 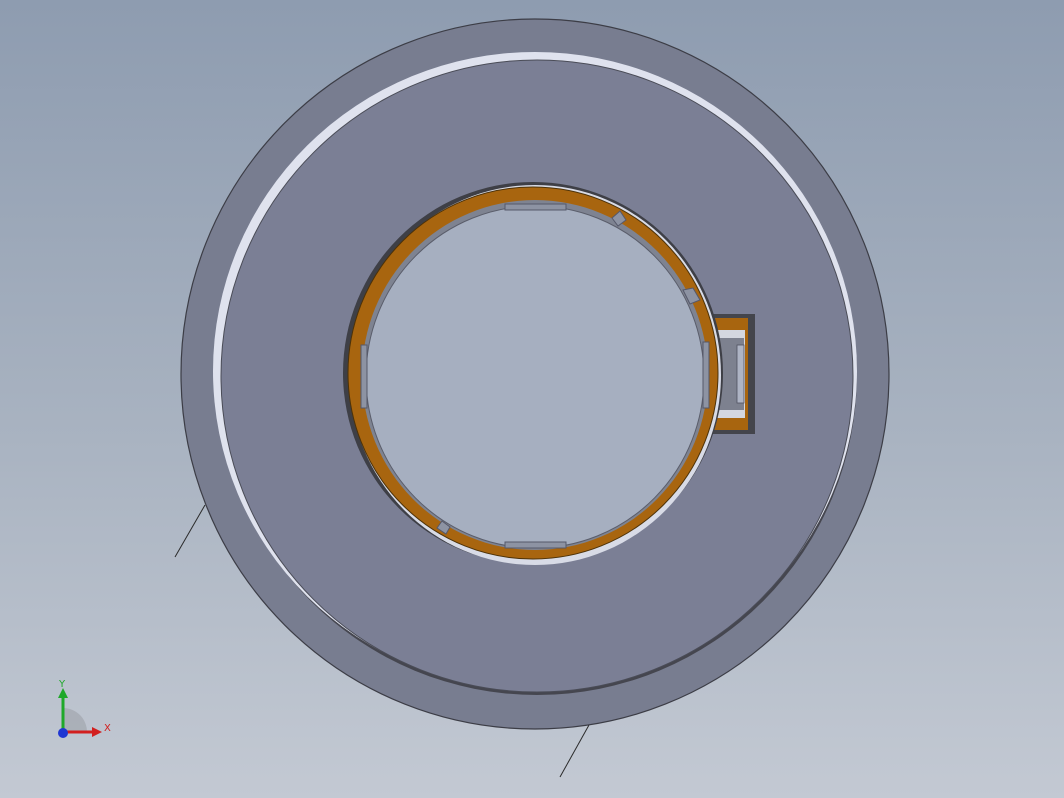 What do you see at coordinates (535, 207) in the screenshot?
I see `ring-tab-top` at bounding box center [535, 207].